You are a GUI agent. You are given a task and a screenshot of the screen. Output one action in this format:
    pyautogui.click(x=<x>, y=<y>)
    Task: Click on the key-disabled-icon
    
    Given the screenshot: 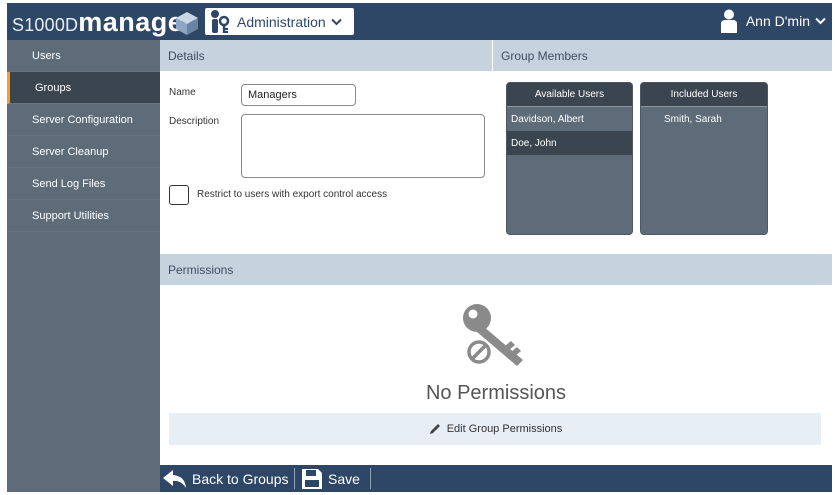 What is the action you would take?
    pyautogui.click(x=493, y=335)
    